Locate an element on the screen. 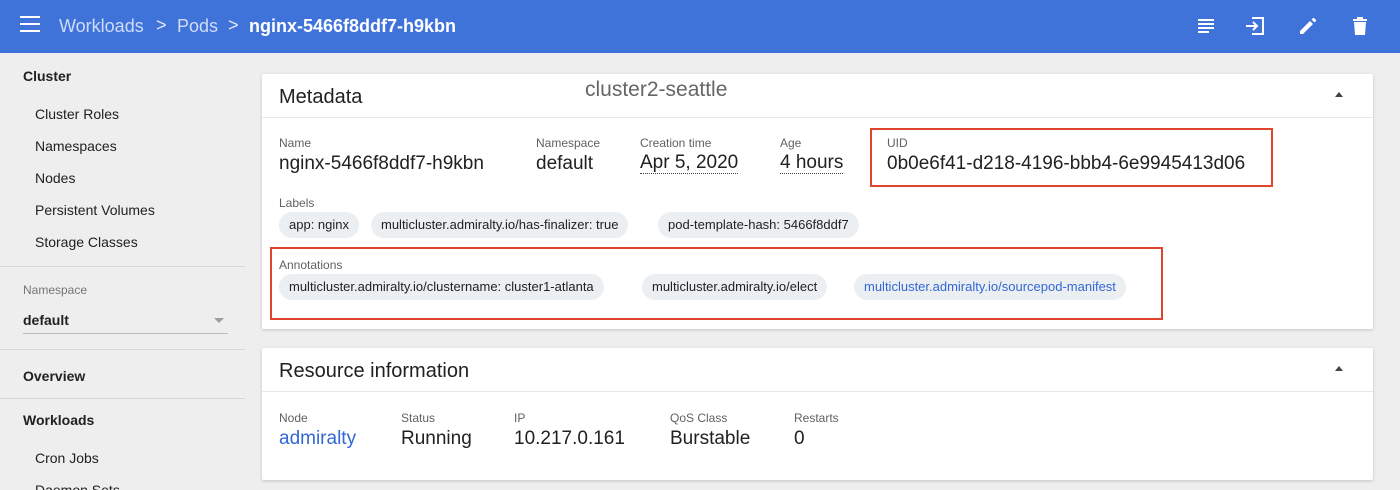 This screenshot has height=490, width=1400. resource-card-header: Resource information is located at coordinates (817, 370).